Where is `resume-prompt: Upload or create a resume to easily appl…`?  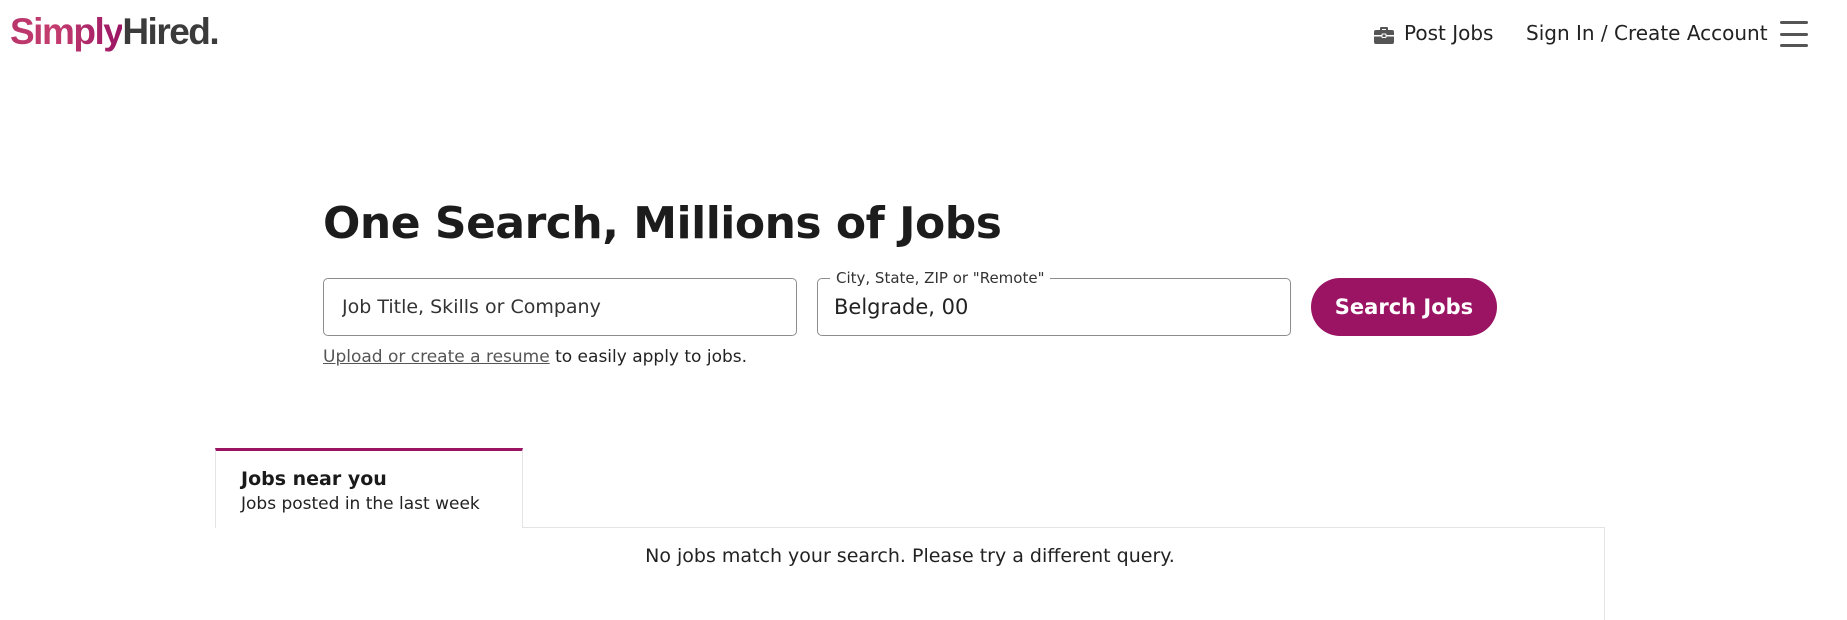 resume-prompt: Upload or create a resume to easily appl… is located at coordinates (535, 357).